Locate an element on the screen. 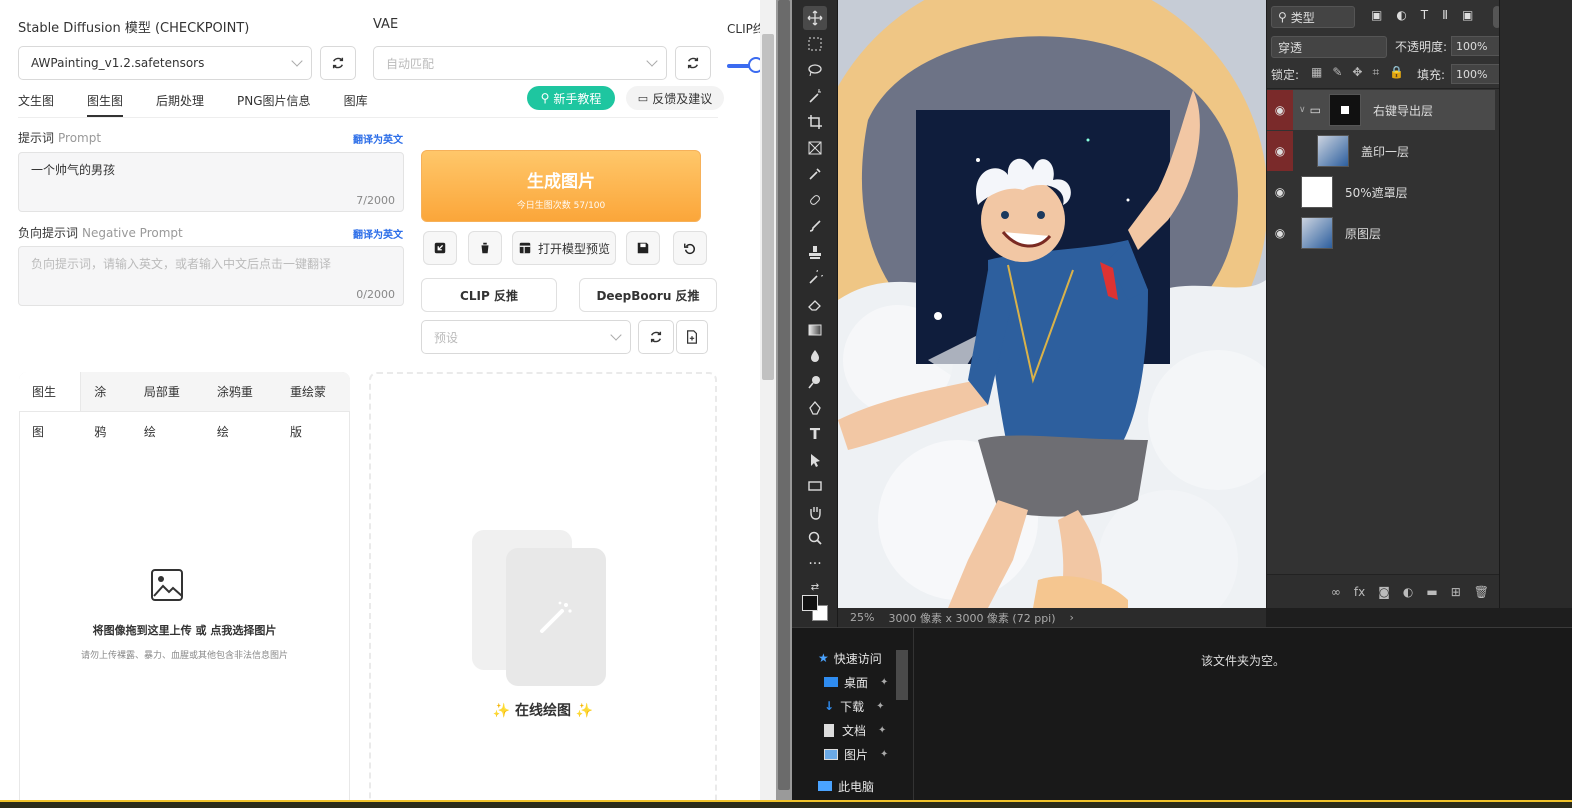 Image resolution: width=1572 pixels, height=808 pixels. more-tools-icon: ··· is located at coordinates (815, 564).